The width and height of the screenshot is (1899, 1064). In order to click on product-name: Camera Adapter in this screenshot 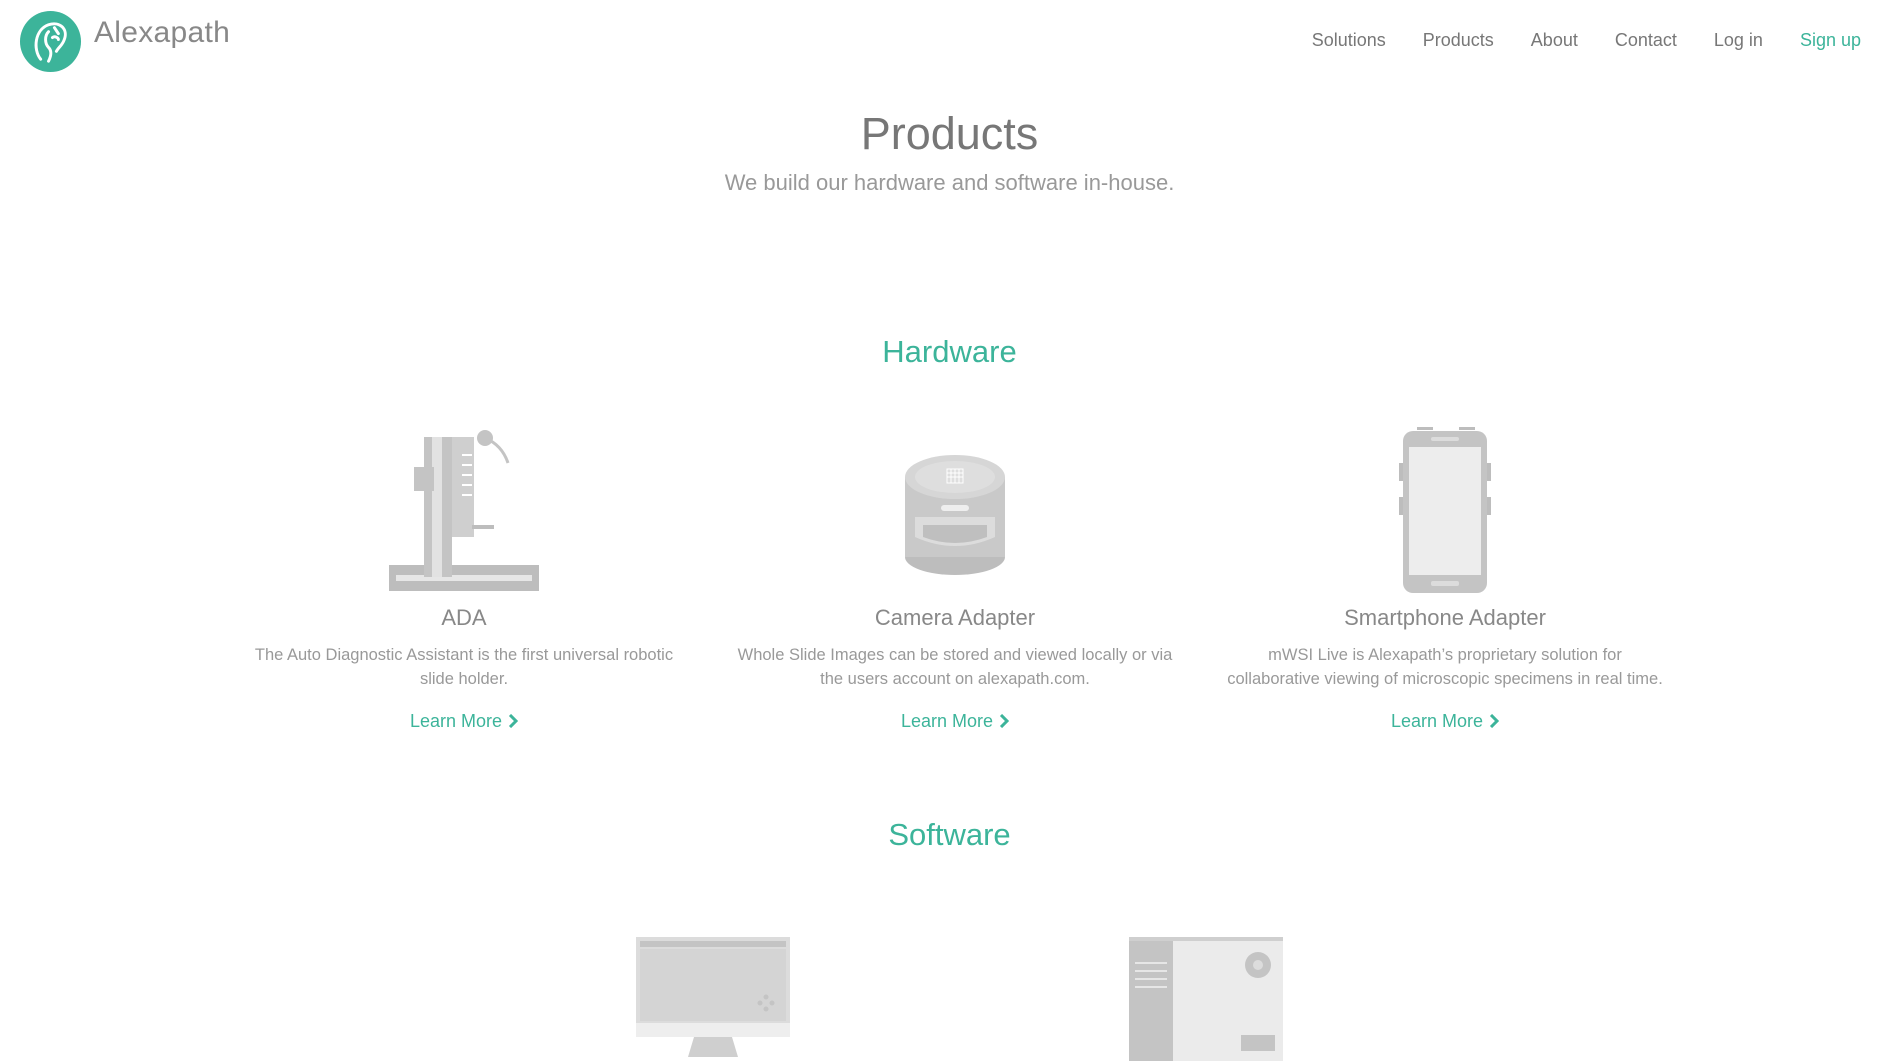, I will do `click(955, 617)`.